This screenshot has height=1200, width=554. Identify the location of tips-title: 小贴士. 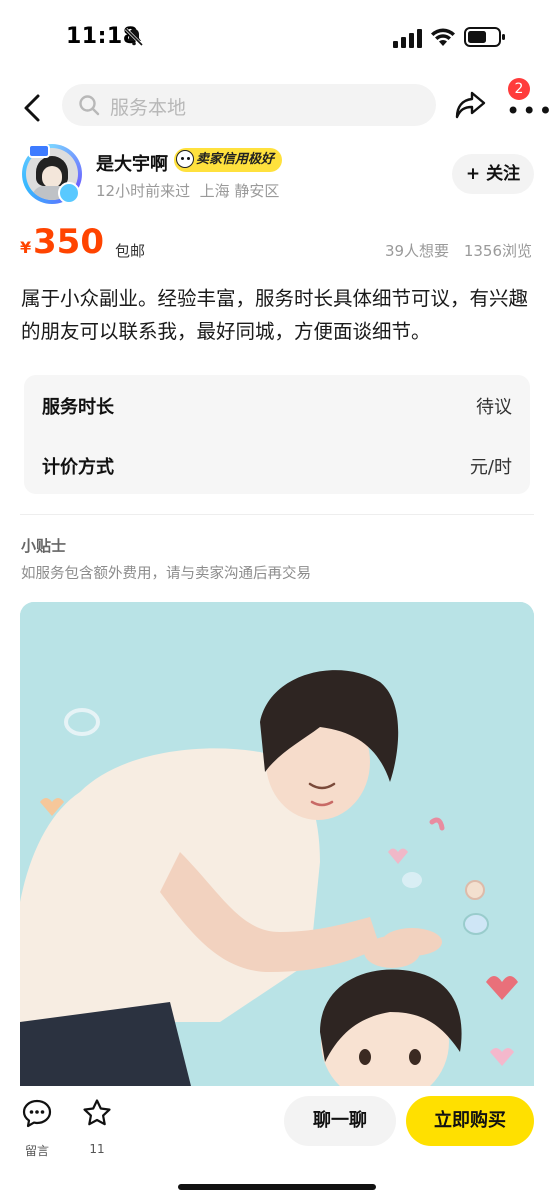
(44, 546).